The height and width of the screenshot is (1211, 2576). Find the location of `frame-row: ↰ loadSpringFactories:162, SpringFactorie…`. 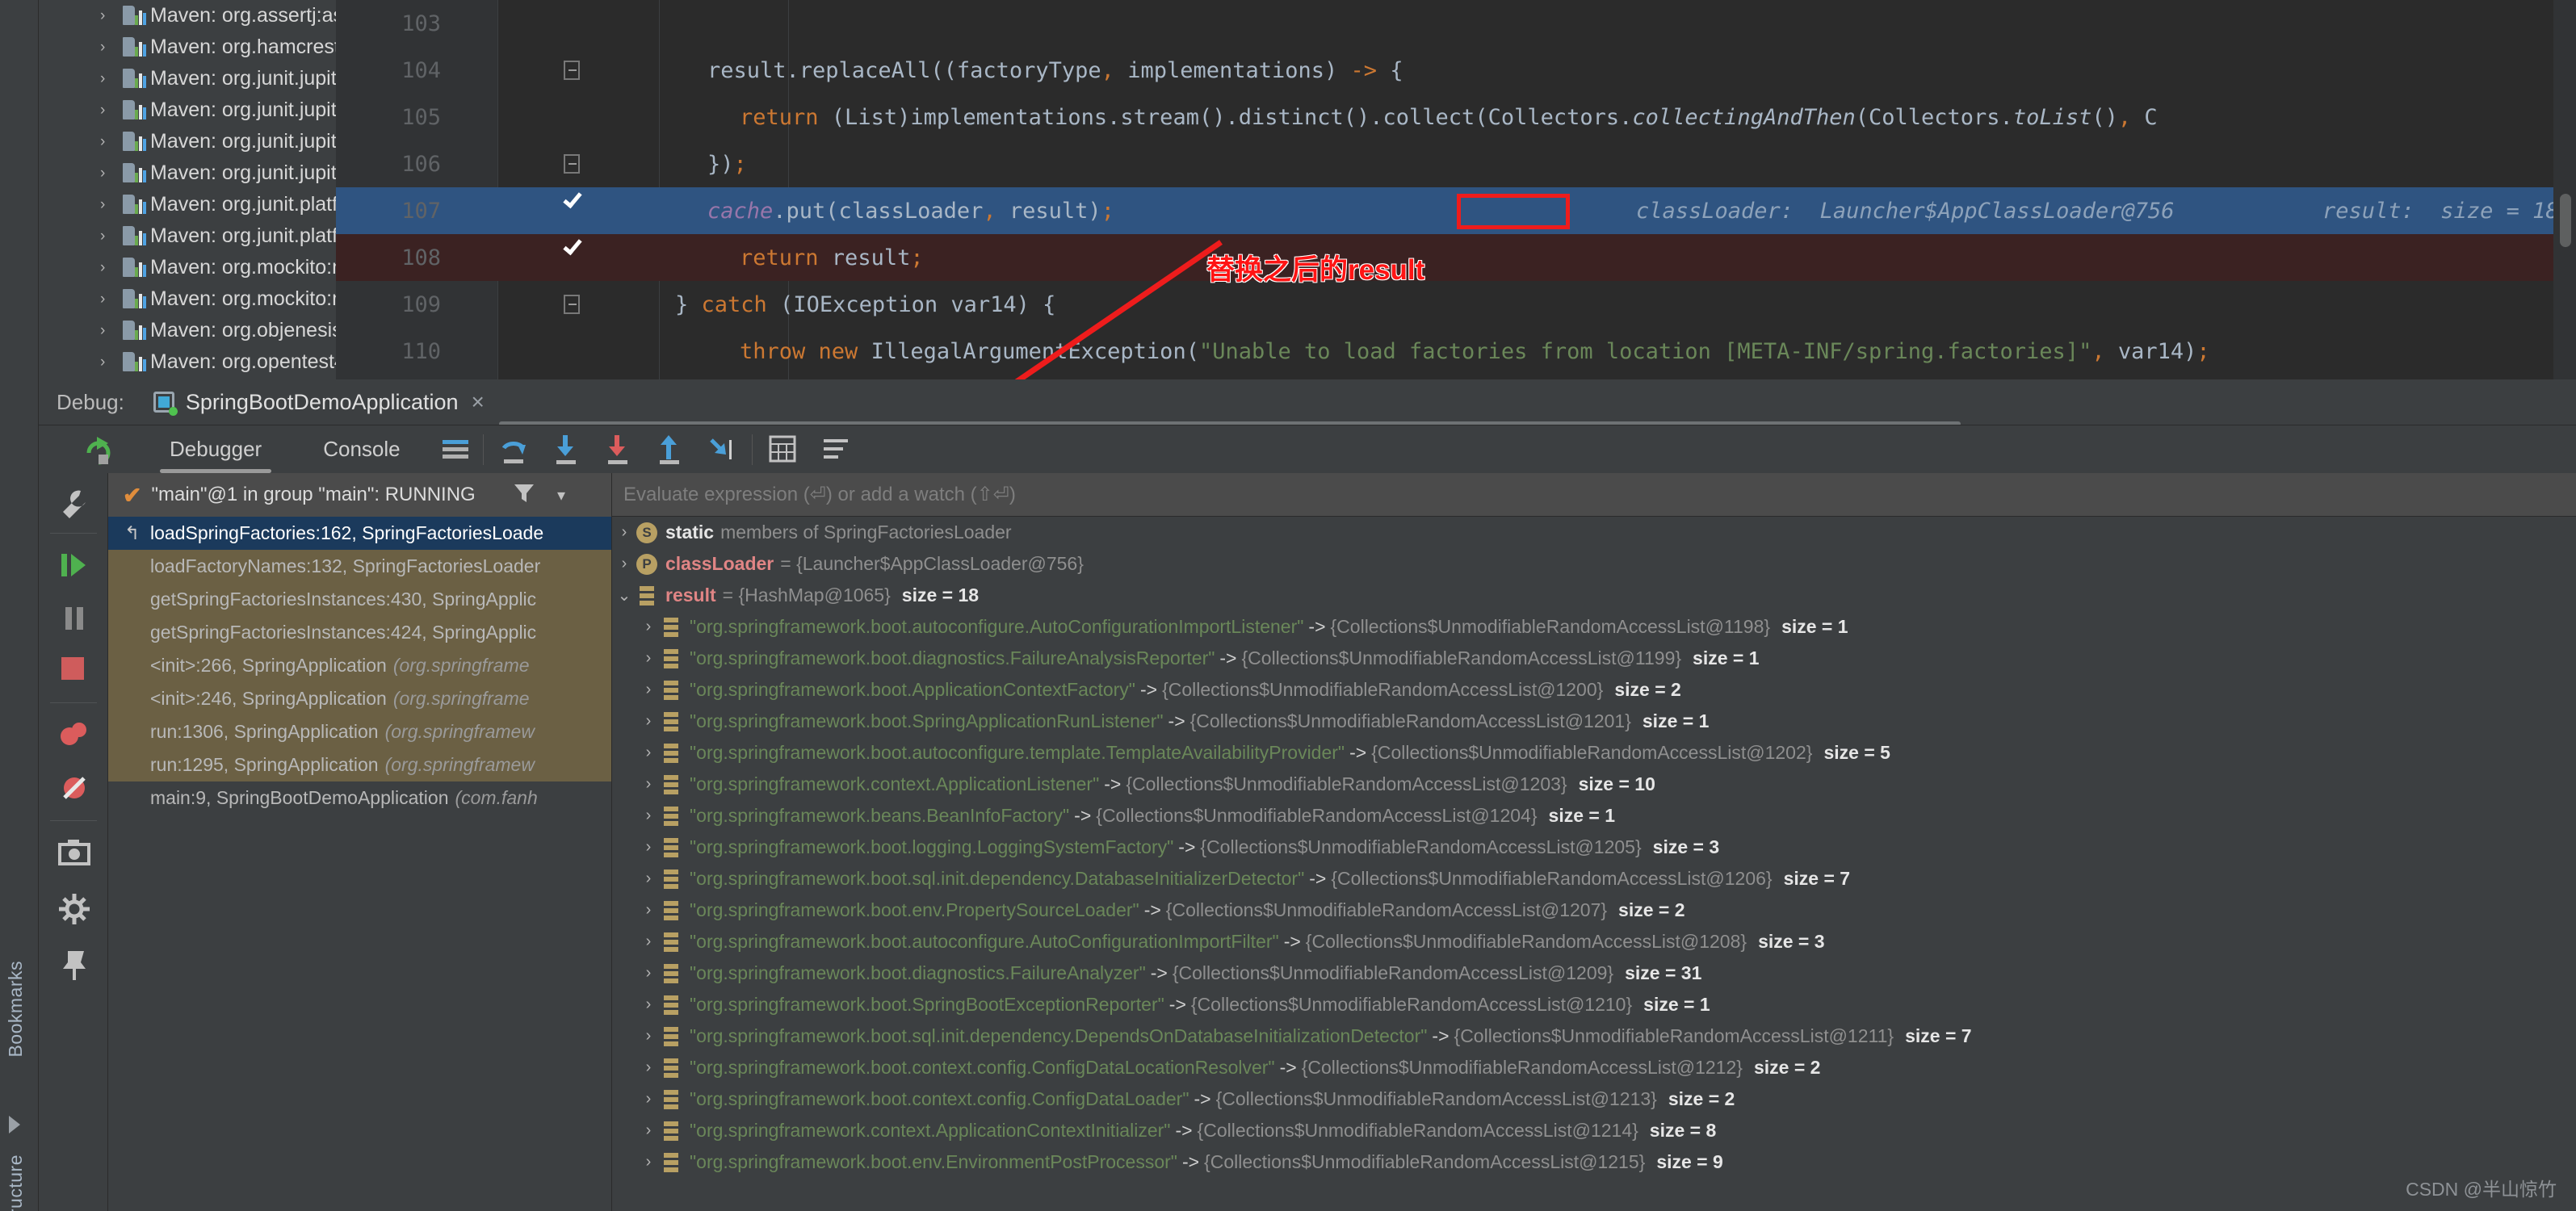

frame-row: ↰ loadSpringFactories:162, SpringFactorie… is located at coordinates (359, 533).